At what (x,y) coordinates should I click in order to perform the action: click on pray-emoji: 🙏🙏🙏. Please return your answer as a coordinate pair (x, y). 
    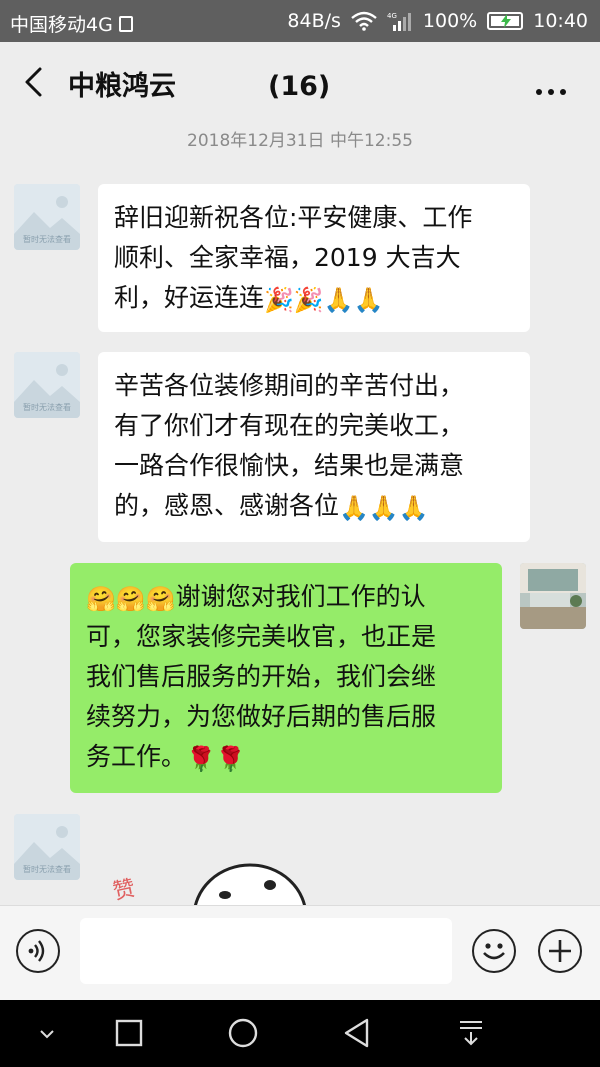
    Looking at the image, I should click on (384, 508).